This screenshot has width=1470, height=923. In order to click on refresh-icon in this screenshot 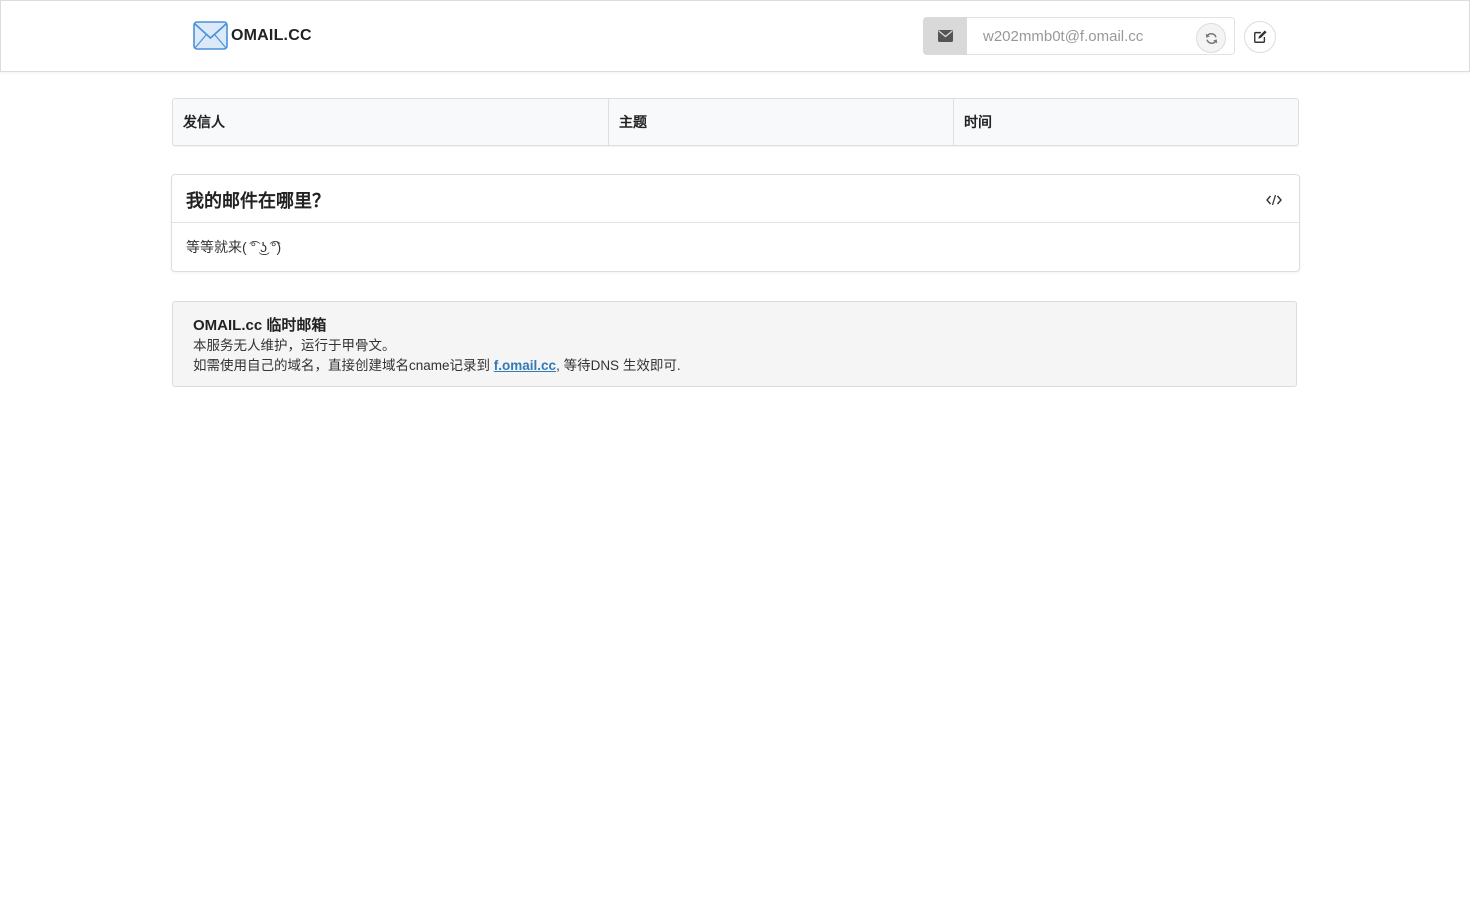, I will do `click(1211, 38)`.